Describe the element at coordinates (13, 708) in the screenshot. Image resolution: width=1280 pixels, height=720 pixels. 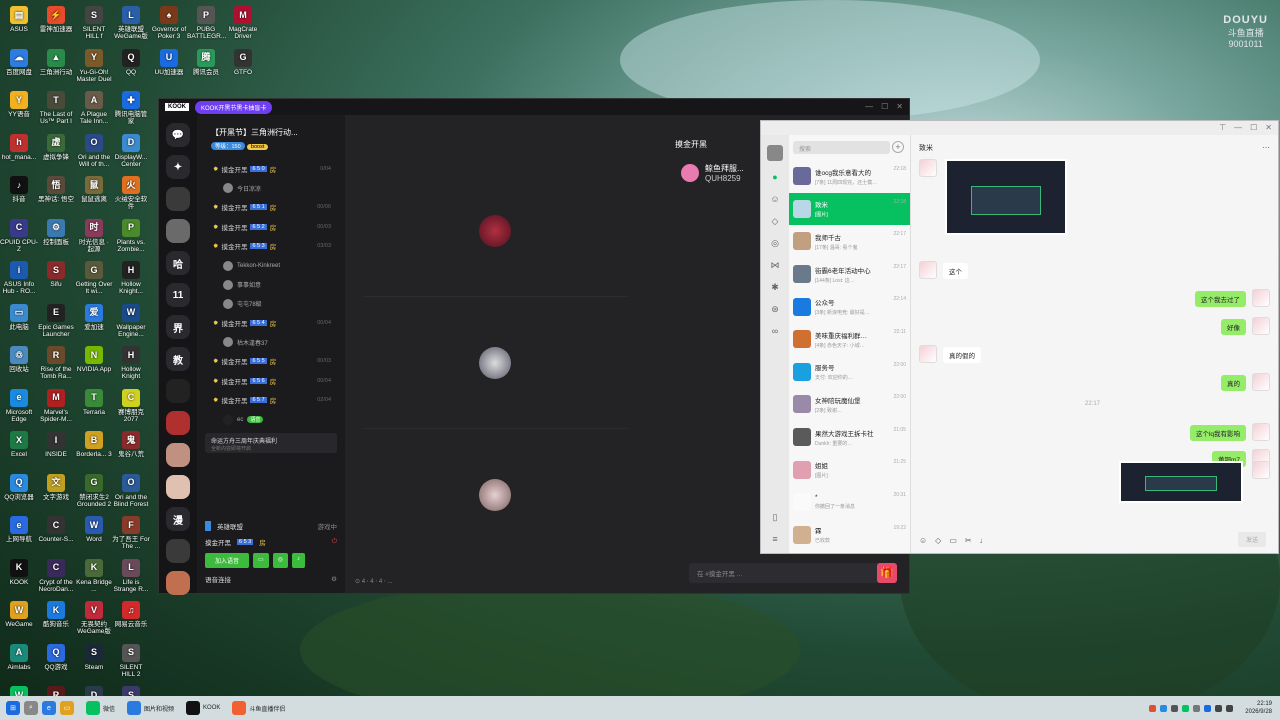
I see `start-icon: ⊞` at that location.